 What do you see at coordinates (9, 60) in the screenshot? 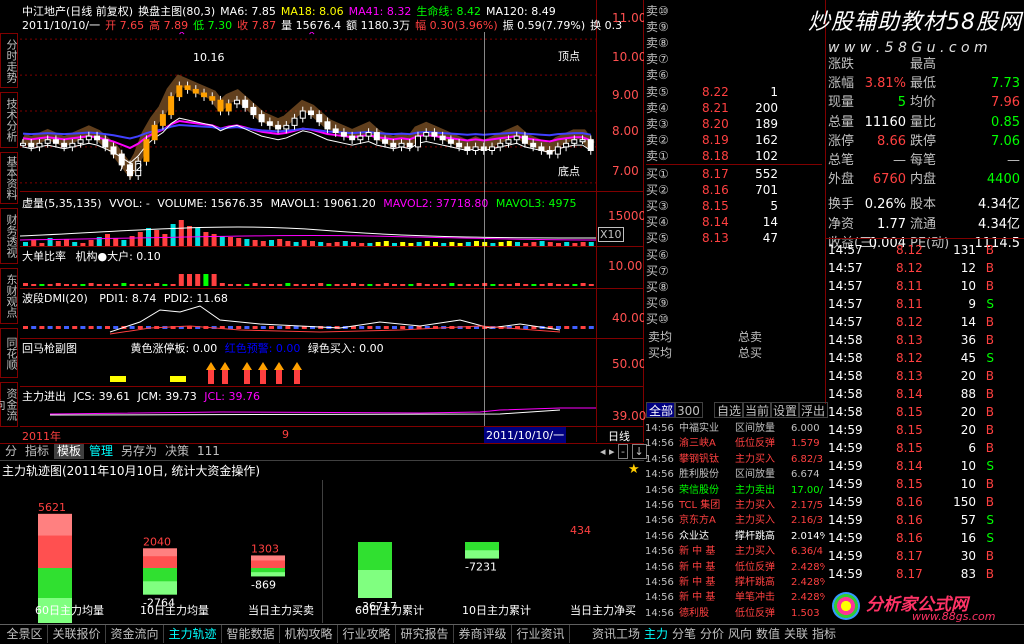
I see `left-tab-0: 分时走势` at bounding box center [9, 60].